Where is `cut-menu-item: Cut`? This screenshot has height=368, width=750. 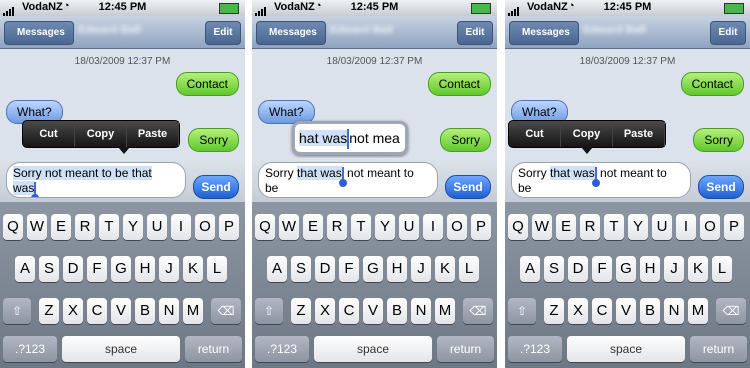
cut-menu-item: Cut is located at coordinates (535, 134).